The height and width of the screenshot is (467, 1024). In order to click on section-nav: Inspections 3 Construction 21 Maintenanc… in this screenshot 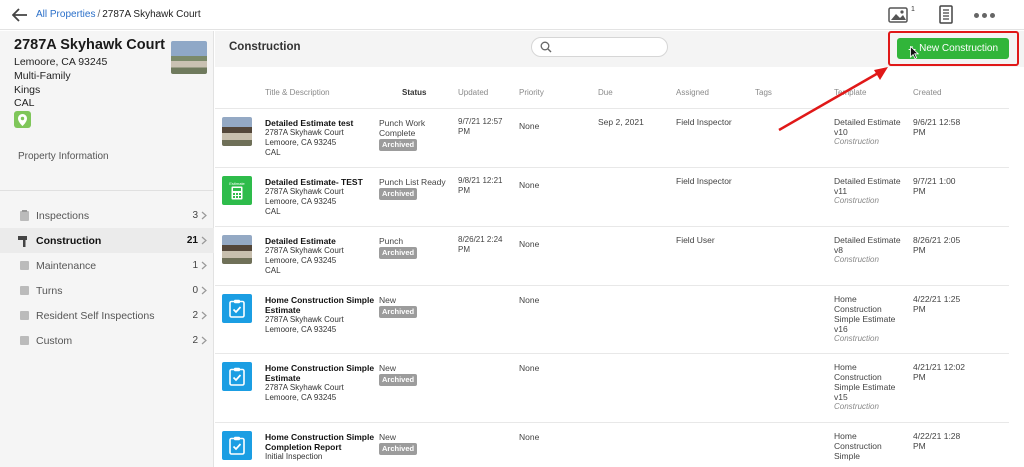, I will do `click(107, 278)`.